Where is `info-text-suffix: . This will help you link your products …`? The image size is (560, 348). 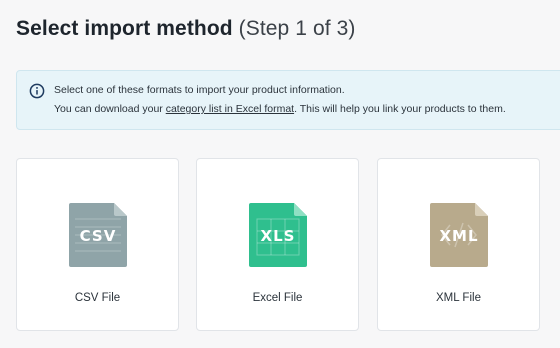 info-text-suffix: . This will help you link your products … is located at coordinates (400, 109).